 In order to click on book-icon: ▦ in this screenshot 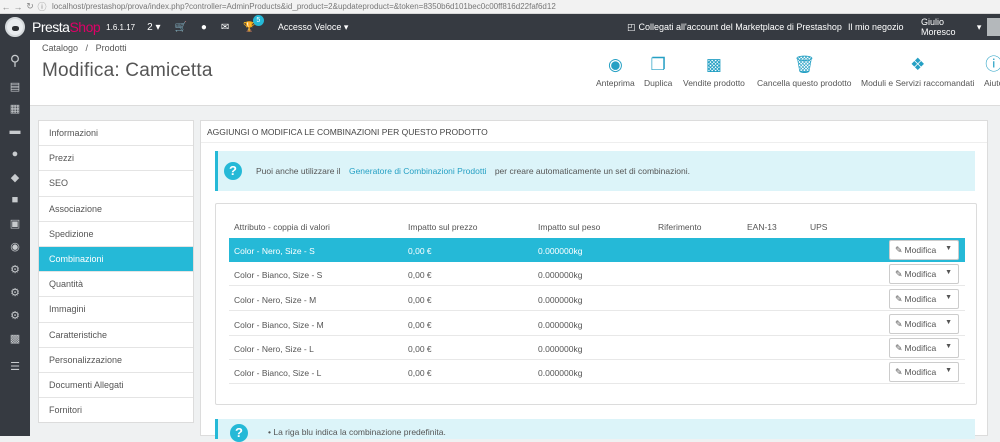, I will do `click(15, 108)`.